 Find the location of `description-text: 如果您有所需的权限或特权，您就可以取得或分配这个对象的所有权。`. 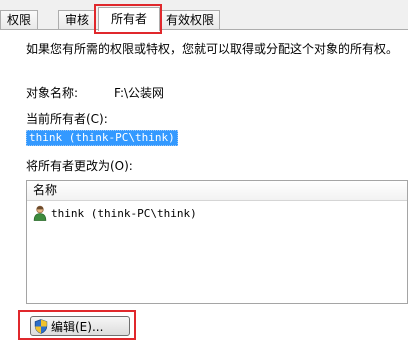

description-text: 如果您有所需的权限或特权，您就可以取得或分配这个对象的所有权。 is located at coordinates (212, 49).